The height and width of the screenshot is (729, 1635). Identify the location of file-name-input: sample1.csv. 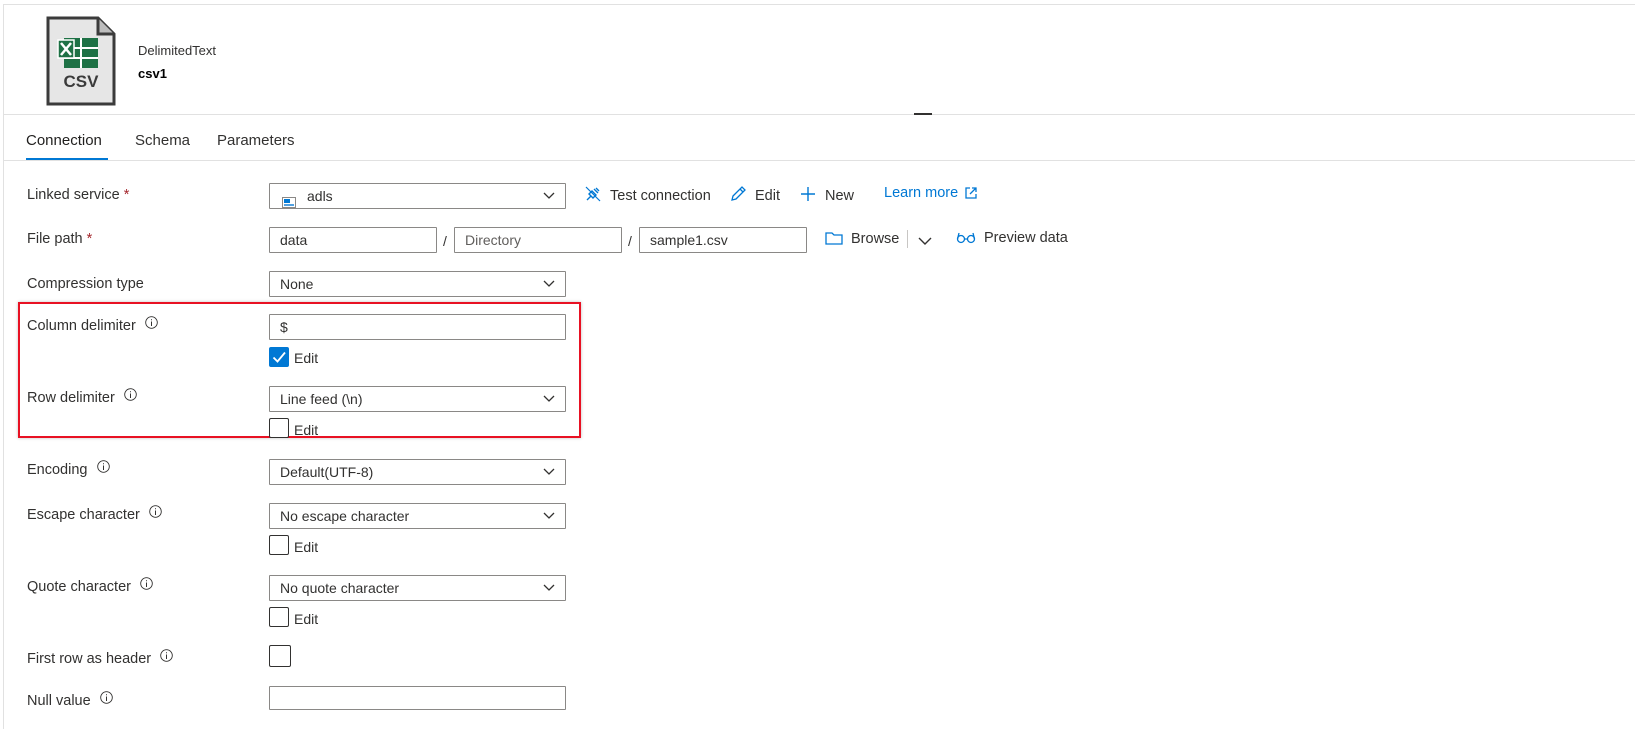
(723, 240).